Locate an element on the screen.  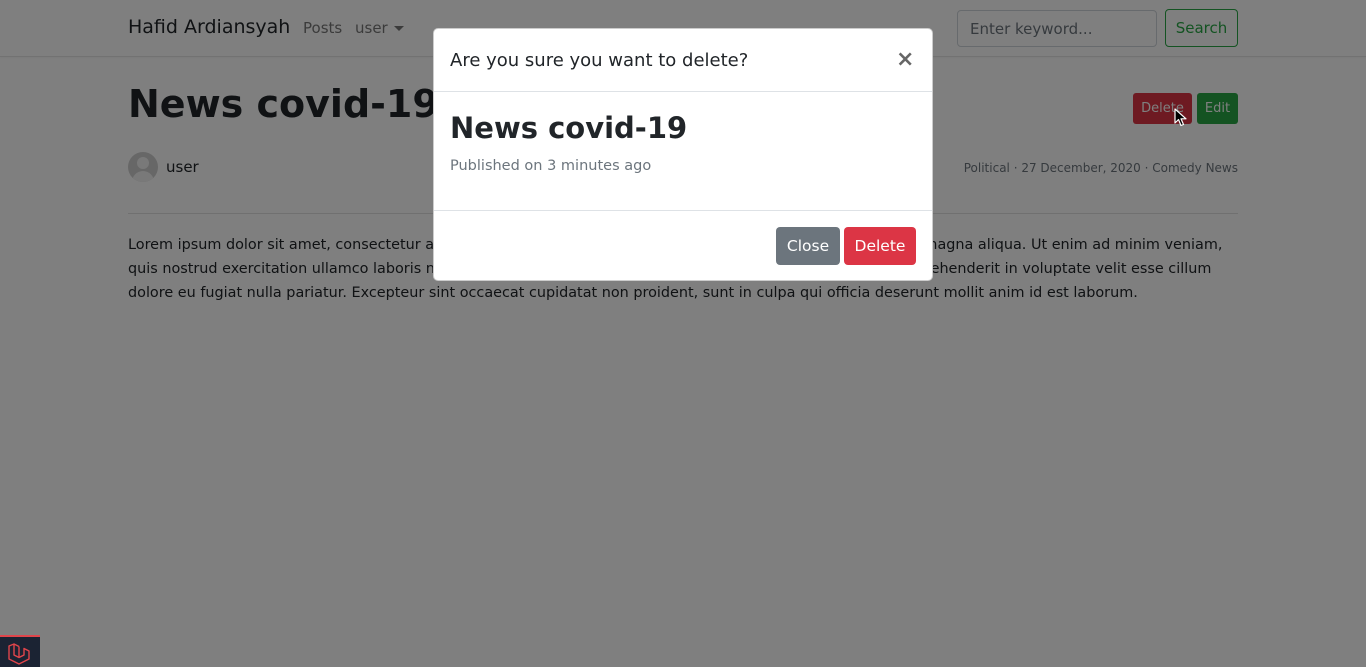
modal-title: Are you sure you want to delete? is located at coordinates (599, 60).